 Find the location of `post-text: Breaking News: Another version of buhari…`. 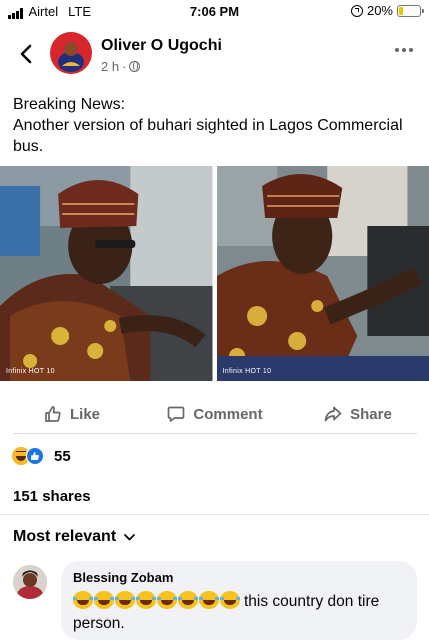

post-text: Breaking News: Another version of buhari… is located at coordinates (215, 125).